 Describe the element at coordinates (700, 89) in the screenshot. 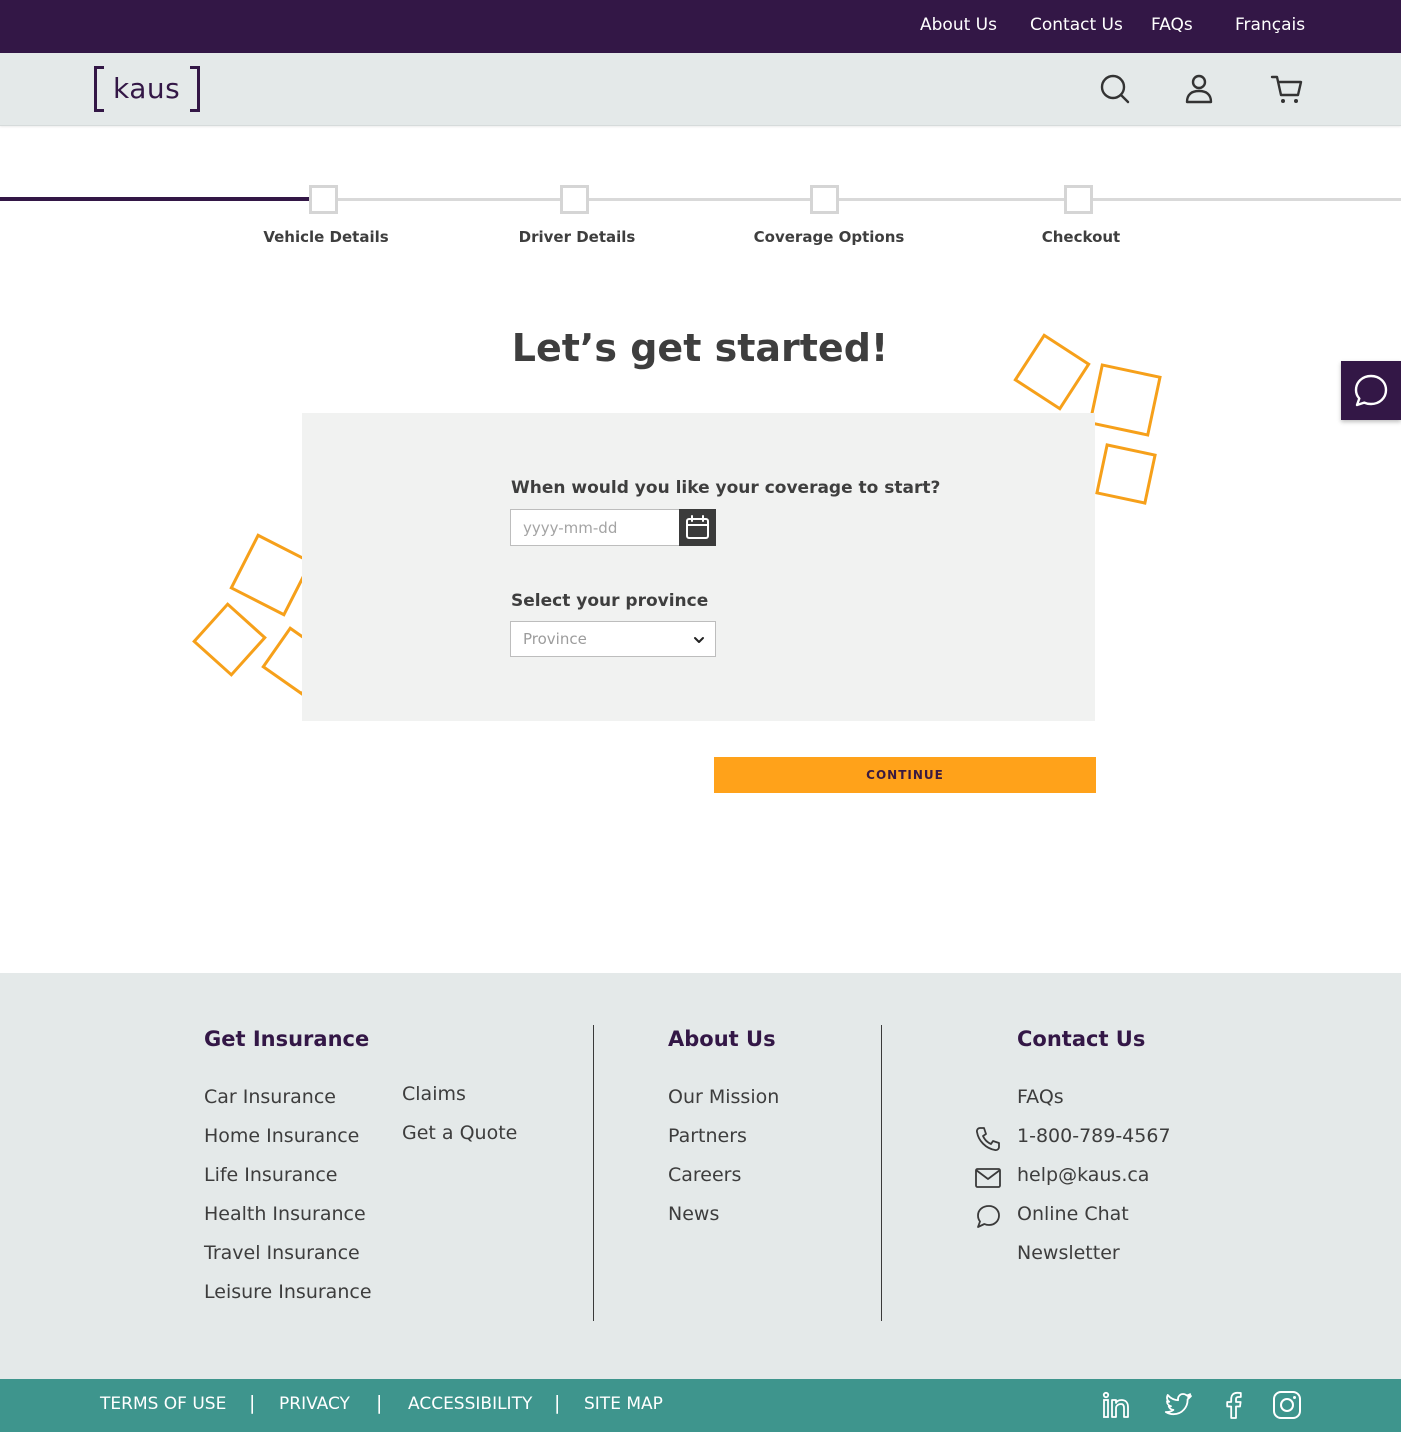

I see `site-header: kaus` at that location.